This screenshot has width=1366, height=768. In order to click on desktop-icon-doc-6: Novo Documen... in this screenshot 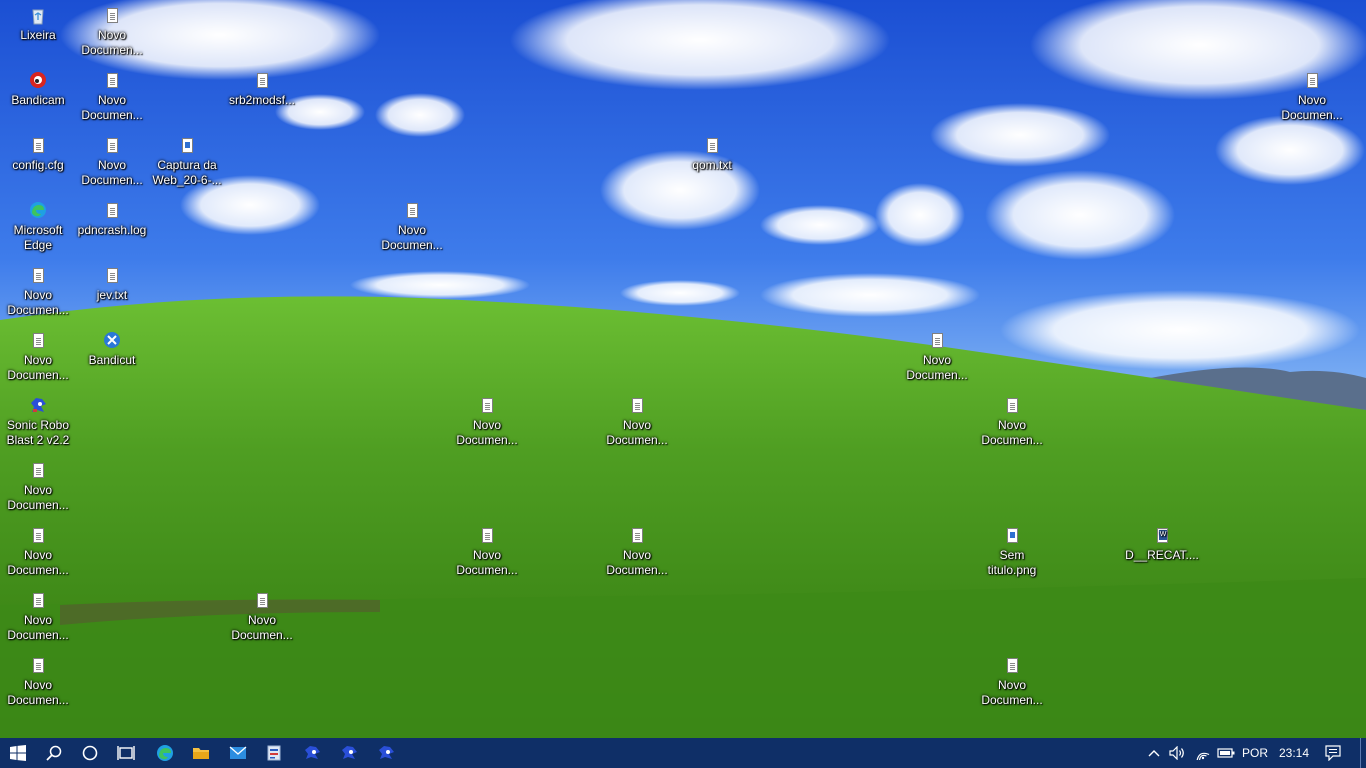, I will do `click(38, 357)`.